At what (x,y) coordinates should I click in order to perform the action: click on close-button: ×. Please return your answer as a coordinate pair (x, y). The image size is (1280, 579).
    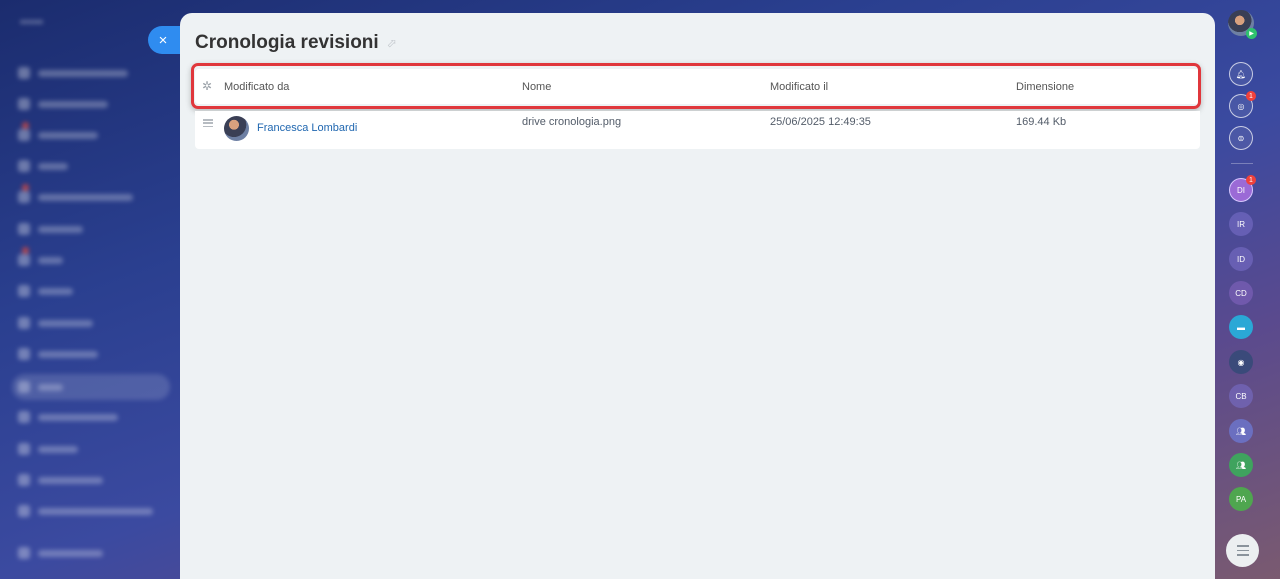
    Looking at the image, I should click on (165, 40).